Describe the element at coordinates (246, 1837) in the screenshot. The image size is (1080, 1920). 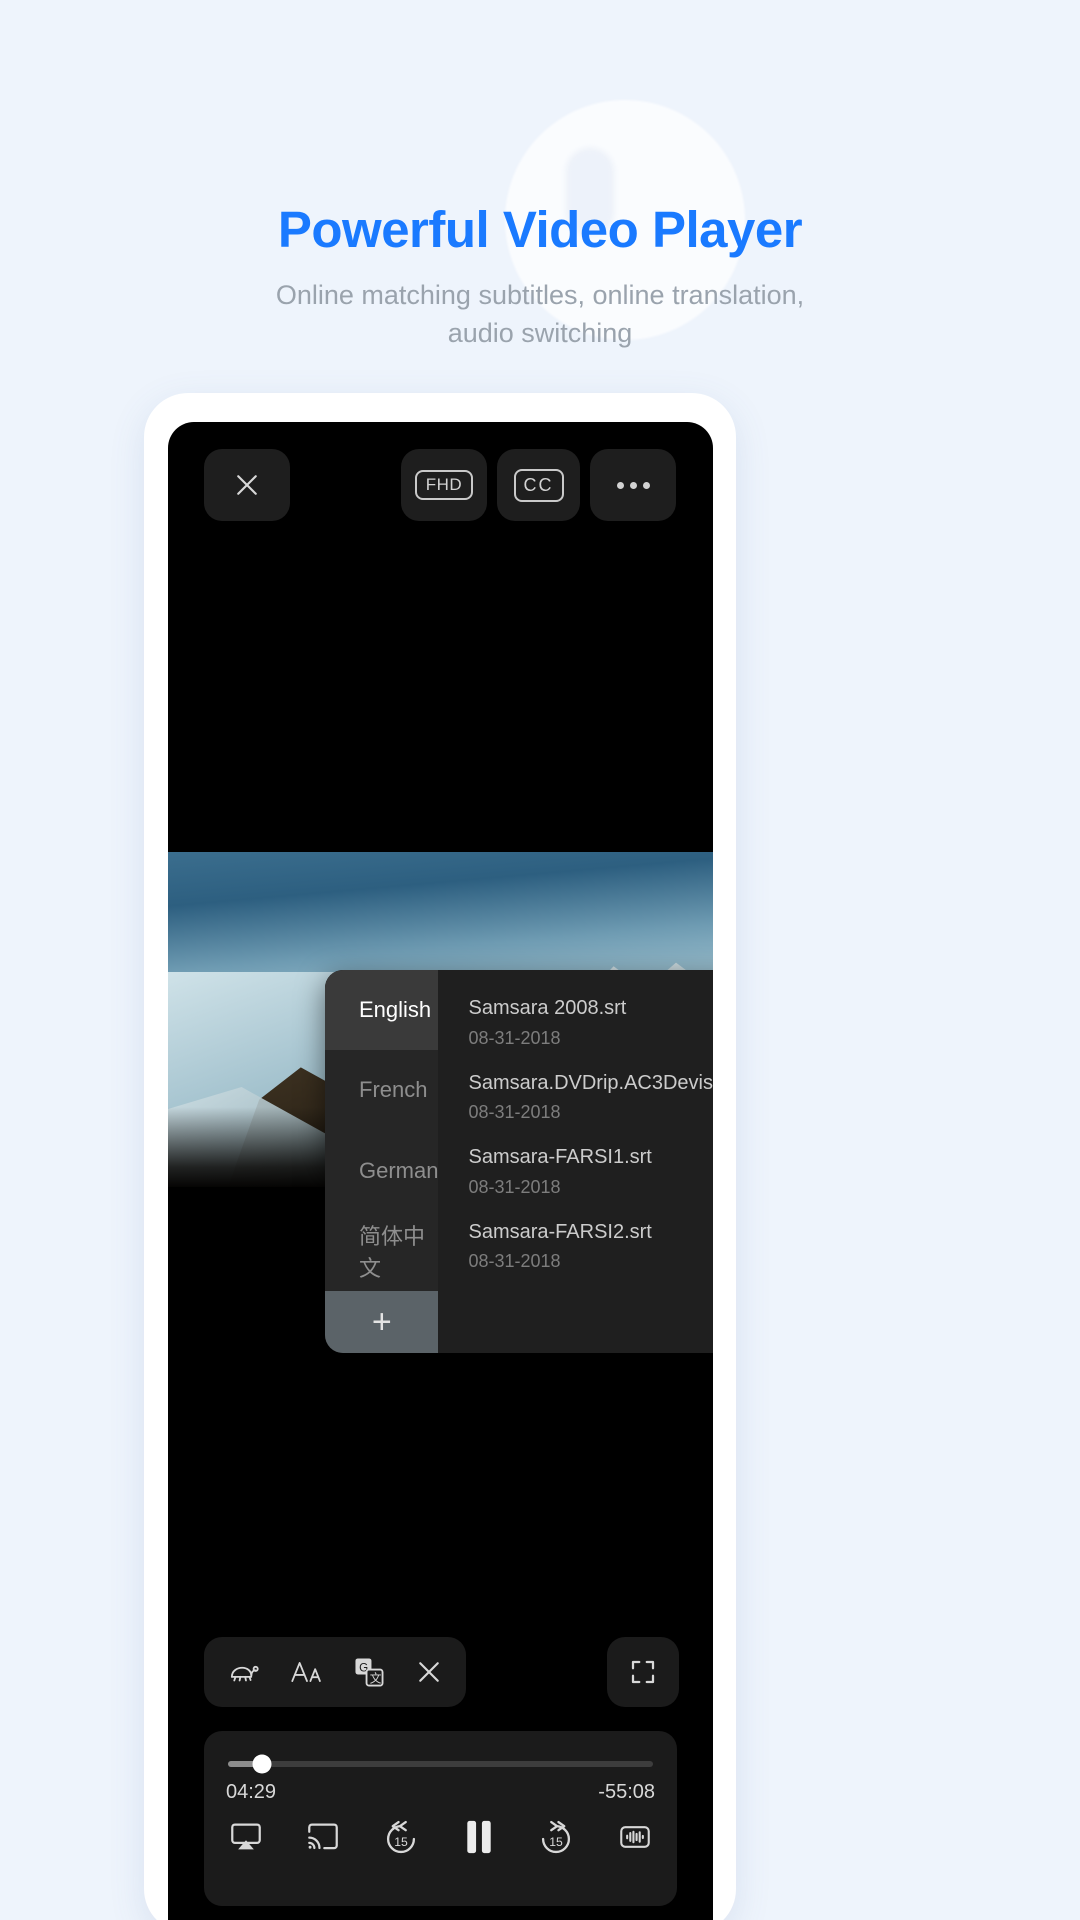
I see `airplay-button` at that location.